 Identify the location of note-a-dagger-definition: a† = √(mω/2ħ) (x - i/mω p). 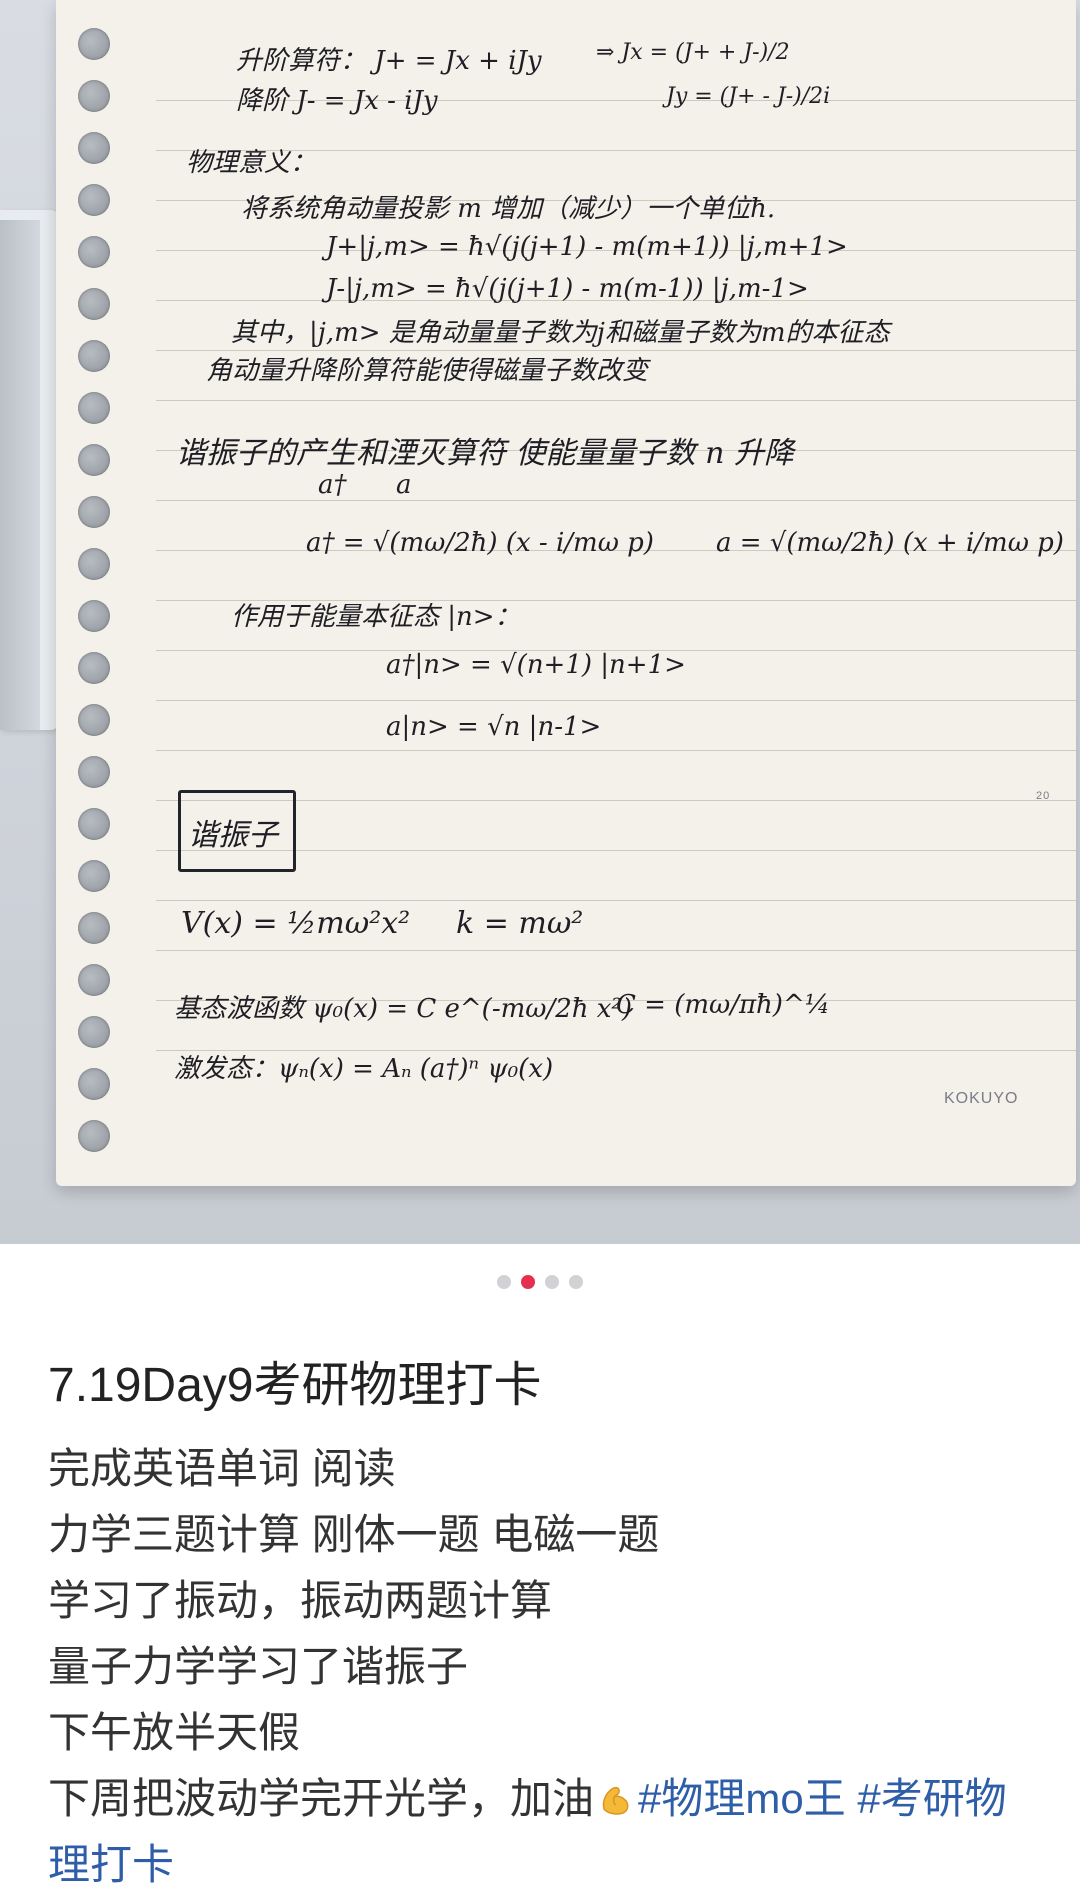
(480, 543).